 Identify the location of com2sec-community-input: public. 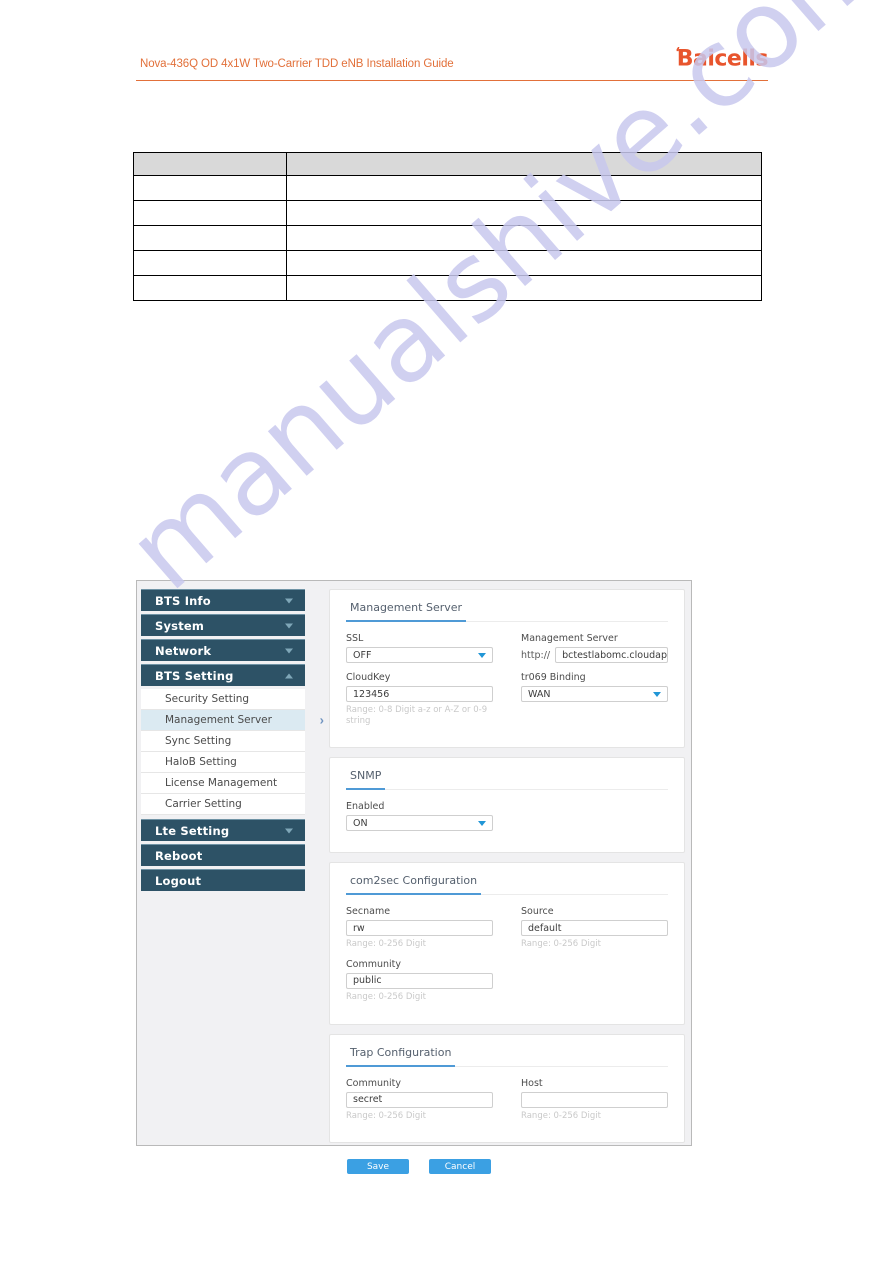
(419, 980).